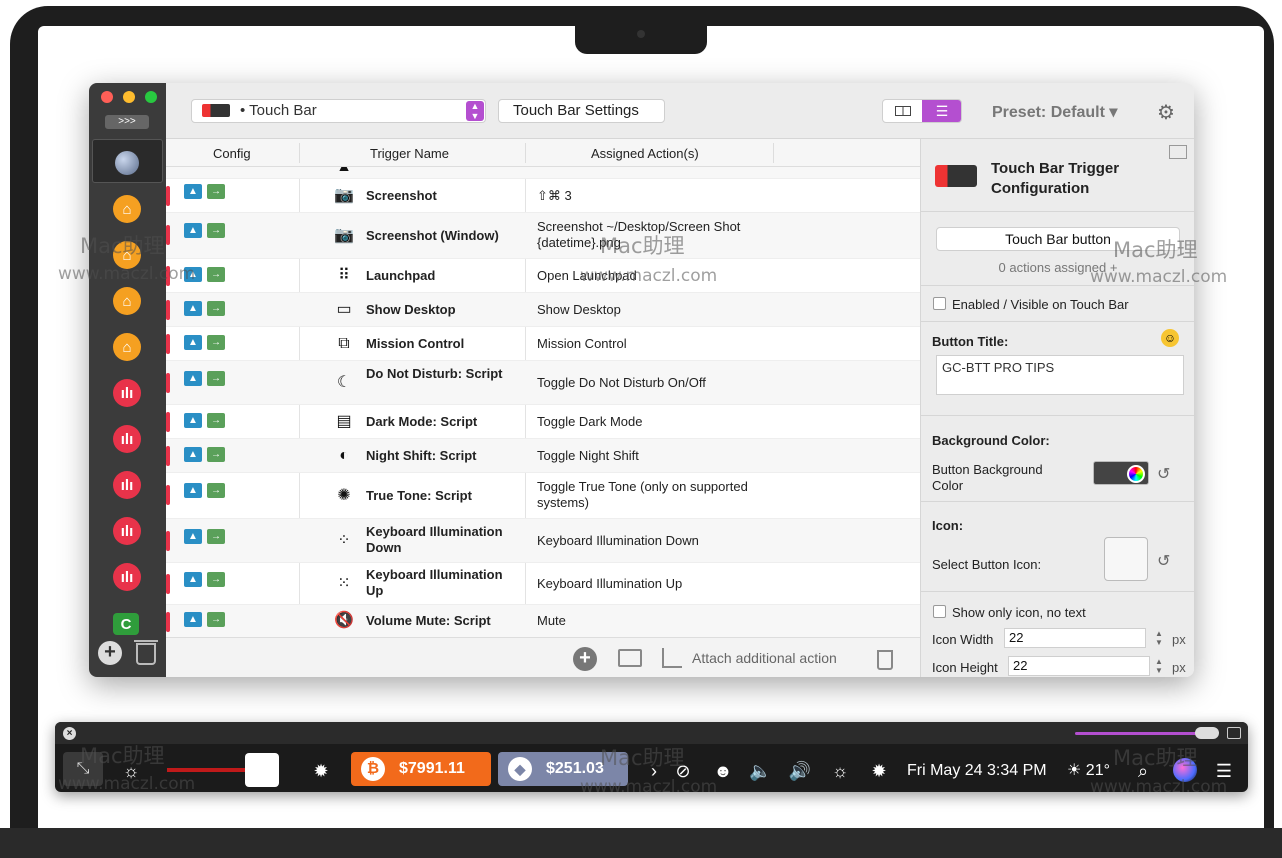 Image resolution: width=1282 pixels, height=858 pixels. What do you see at coordinates (151, 97) in the screenshot?
I see `zoom-window-button` at bounding box center [151, 97].